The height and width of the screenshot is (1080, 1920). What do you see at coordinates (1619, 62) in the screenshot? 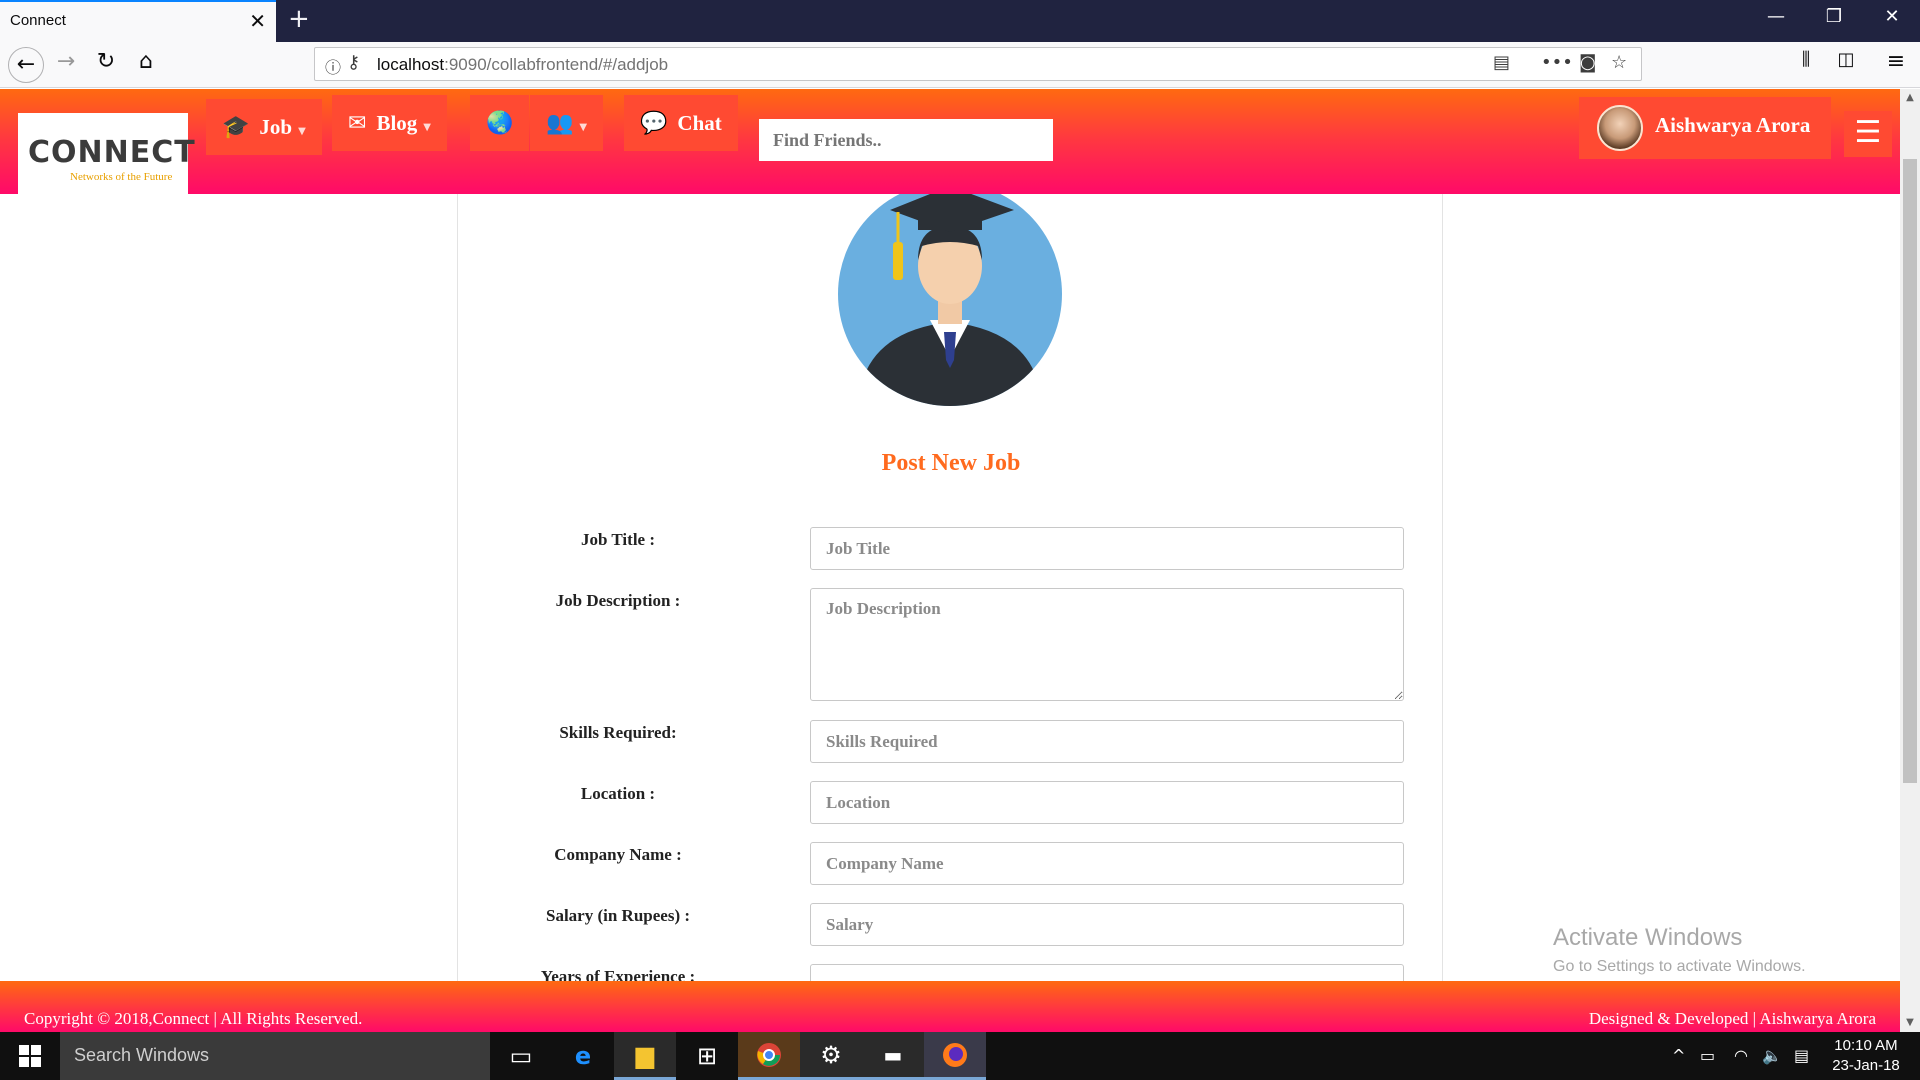
I see `bookmark-star-icon: ☆` at bounding box center [1619, 62].